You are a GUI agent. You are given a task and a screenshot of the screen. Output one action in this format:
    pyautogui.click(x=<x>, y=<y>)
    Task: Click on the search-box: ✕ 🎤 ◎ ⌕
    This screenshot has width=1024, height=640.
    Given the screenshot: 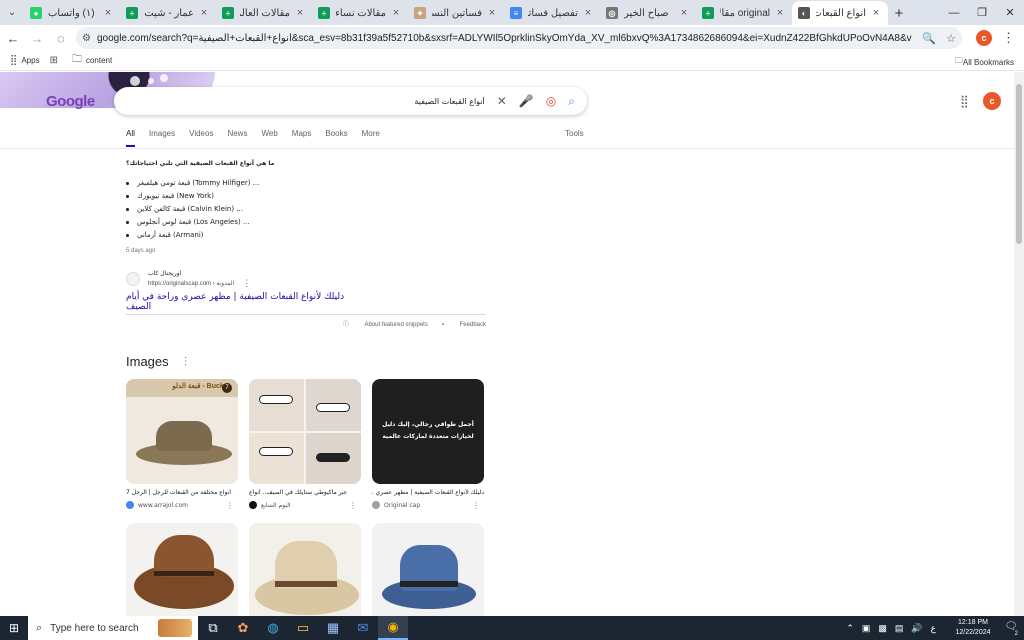 What is the action you would take?
    pyautogui.click(x=350, y=101)
    